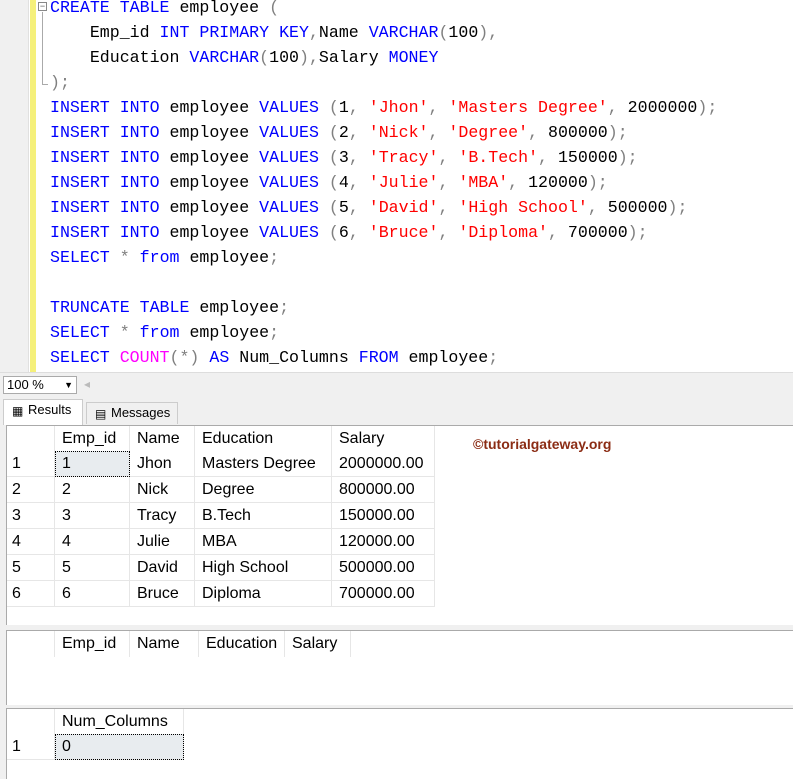 This screenshot has width=793, height=779. I want to click on code-token: 500000, so click(637, 207).